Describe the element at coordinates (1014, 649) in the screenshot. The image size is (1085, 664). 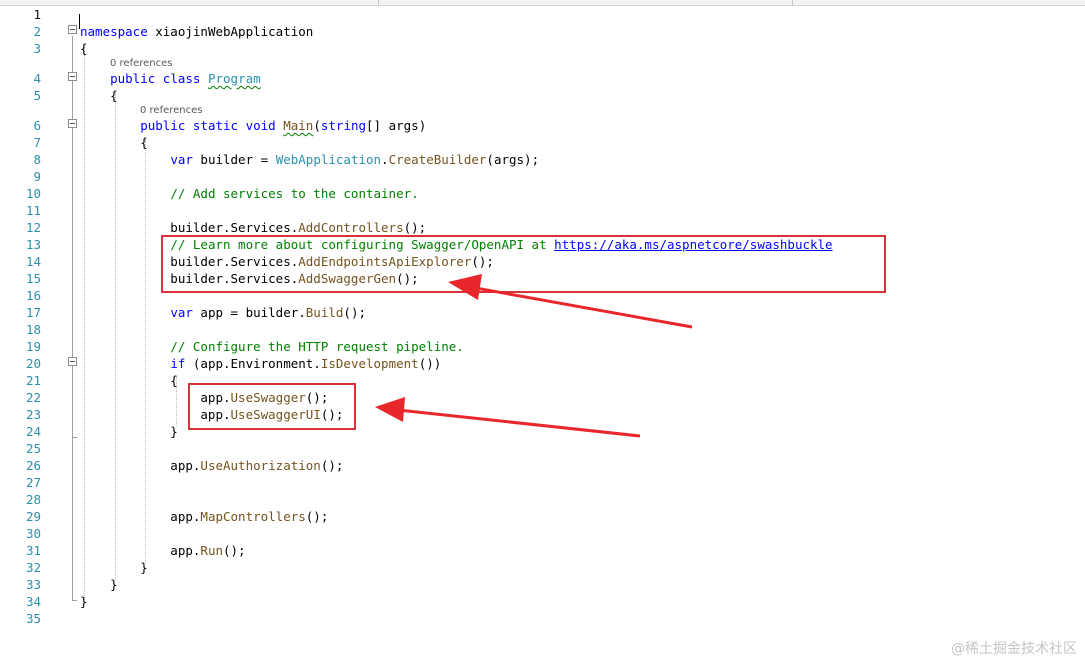
I see `watermark: @稀土掘金技术社区` at that location.